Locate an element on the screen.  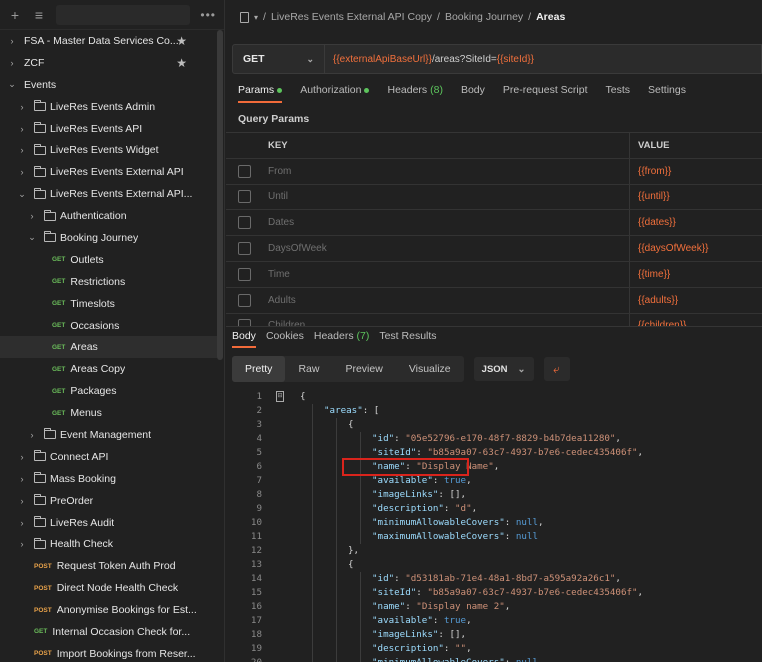
tab-authorization: Authorization is located at coordinates (335, 93).